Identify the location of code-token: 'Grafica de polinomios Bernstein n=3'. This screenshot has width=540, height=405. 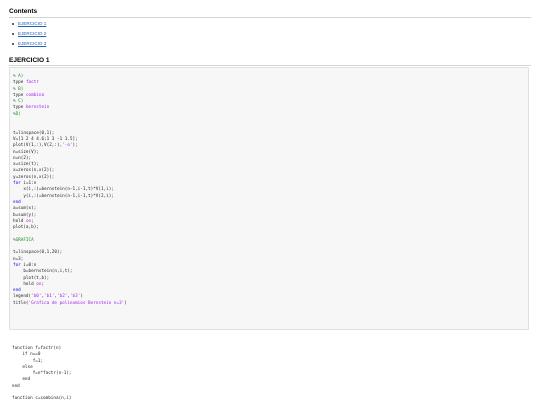
(76, 303).